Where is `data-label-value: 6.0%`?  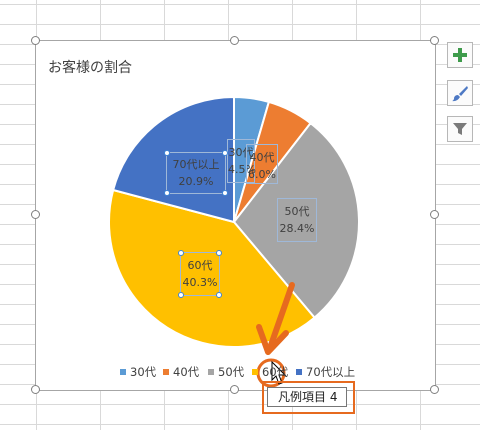
data-label-value: 6.0% is located at coordinates (262, 174).